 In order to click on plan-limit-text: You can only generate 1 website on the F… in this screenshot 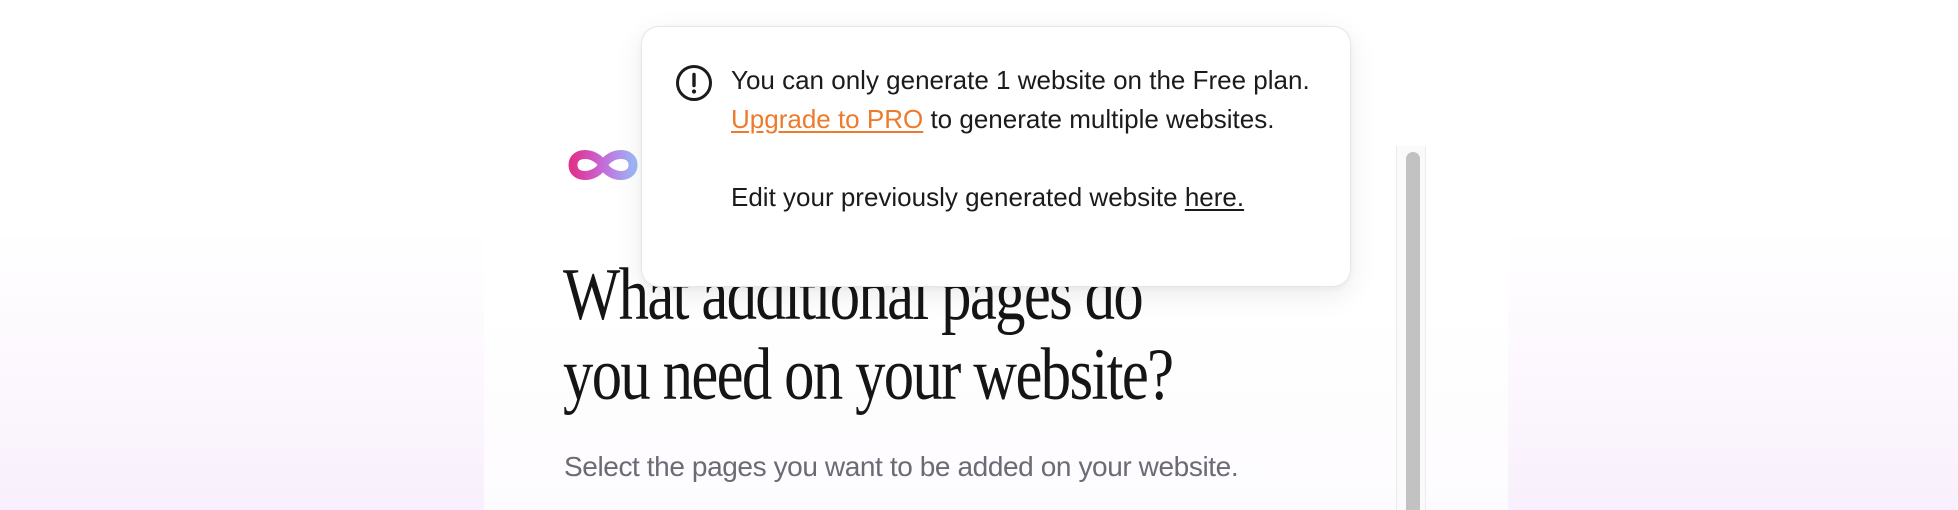, I will do `click(1020, 80)`.